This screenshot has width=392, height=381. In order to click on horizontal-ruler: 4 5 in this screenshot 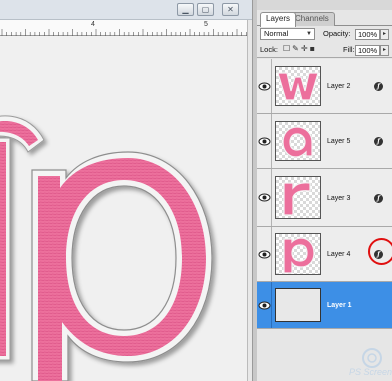, I will do `click(123, 28)`.